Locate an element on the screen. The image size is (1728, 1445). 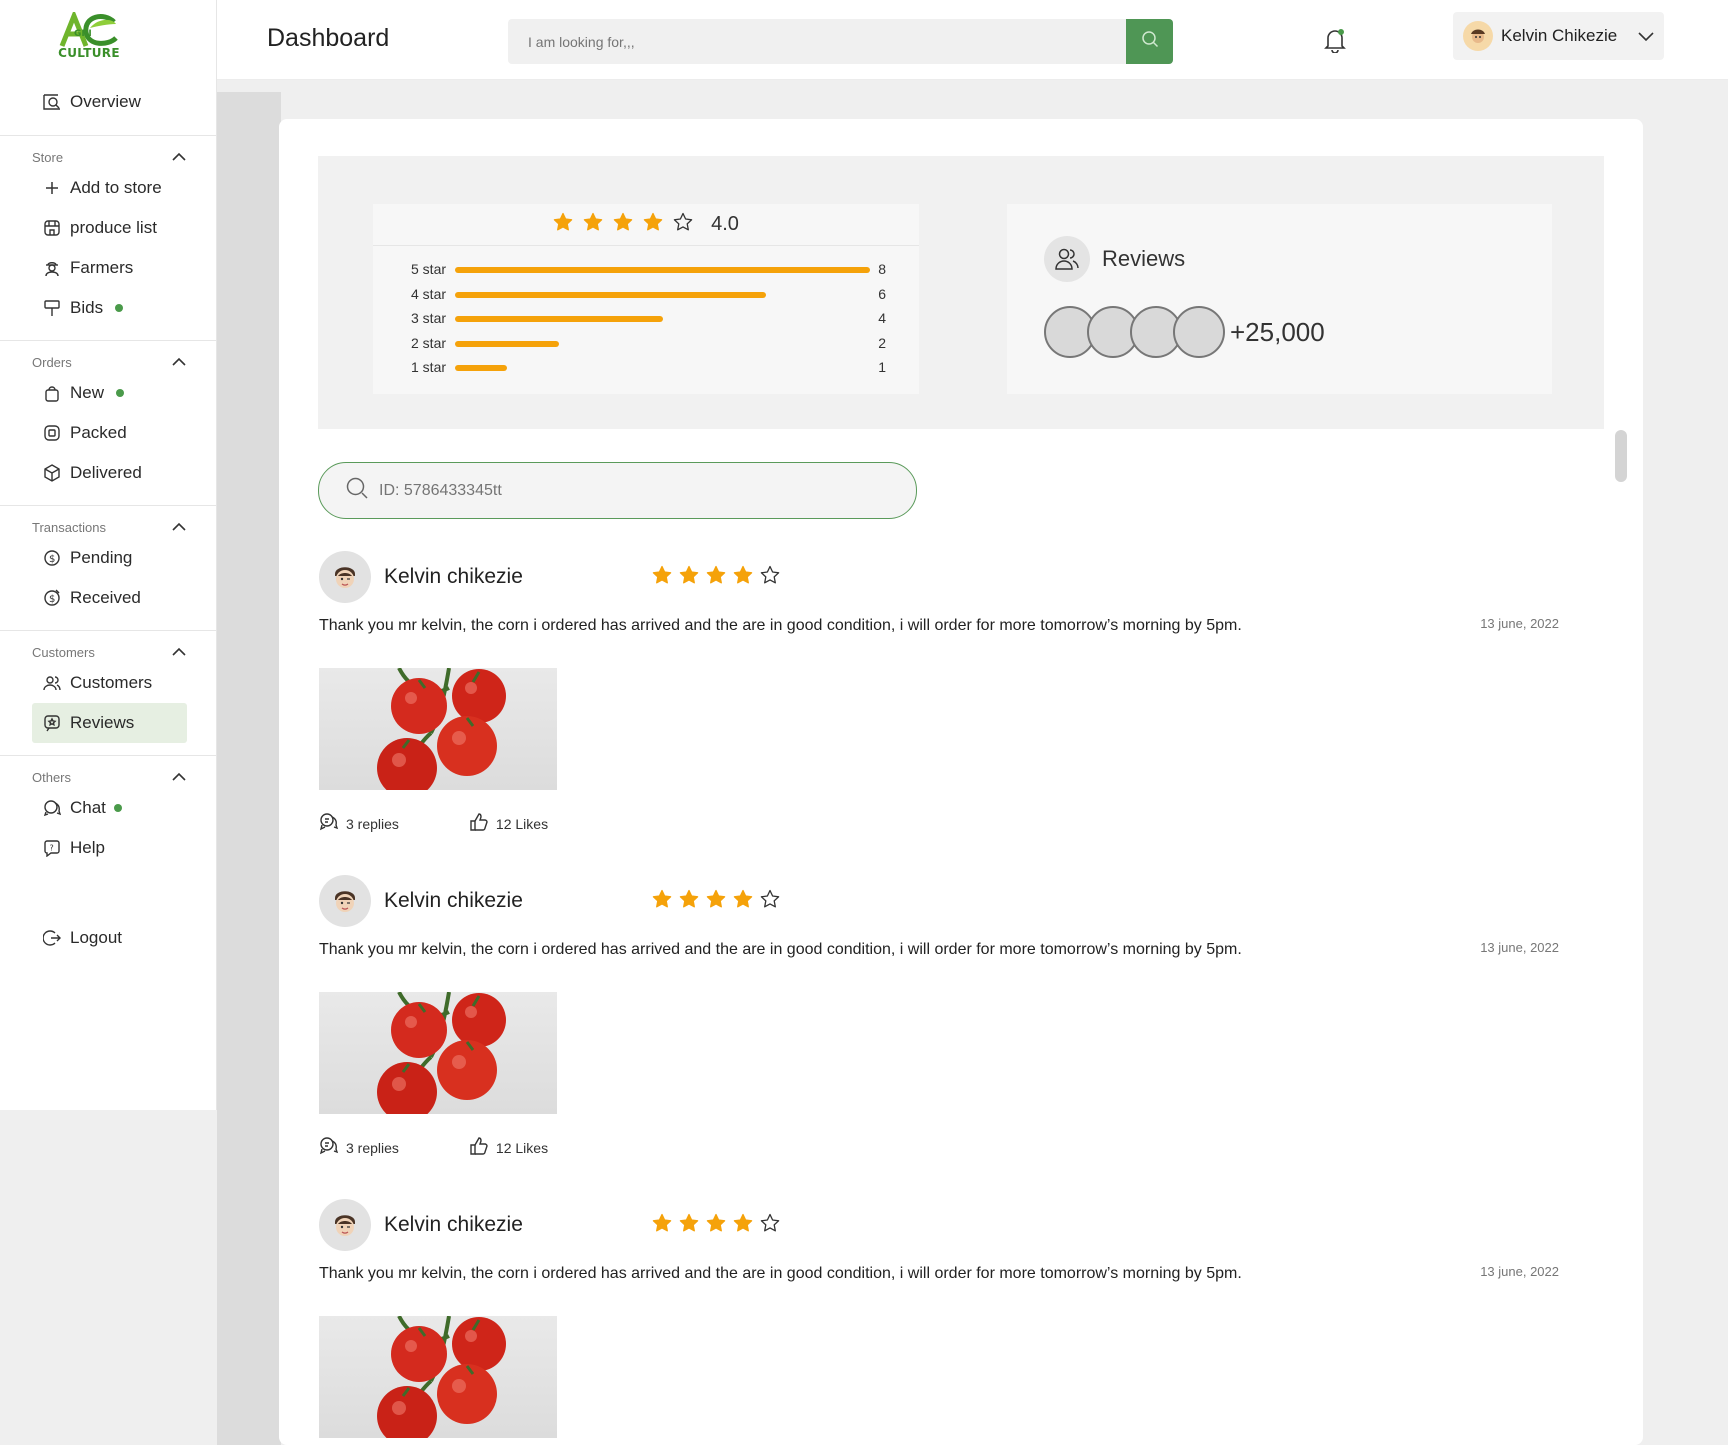
bell-icon is located at coordinates (1335, 43).